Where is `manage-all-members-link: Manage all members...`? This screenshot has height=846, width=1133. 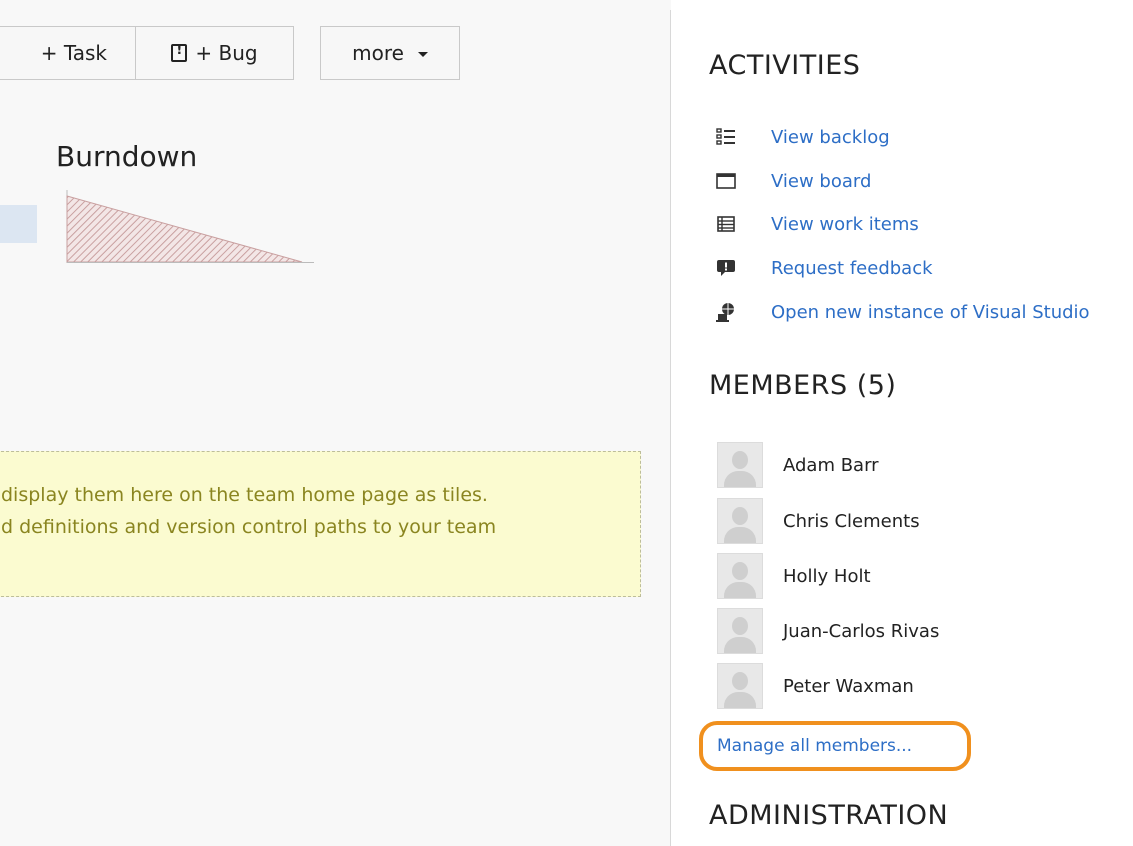
manage-all-members-link: Manage all members... is located at coordinates (814, 746).